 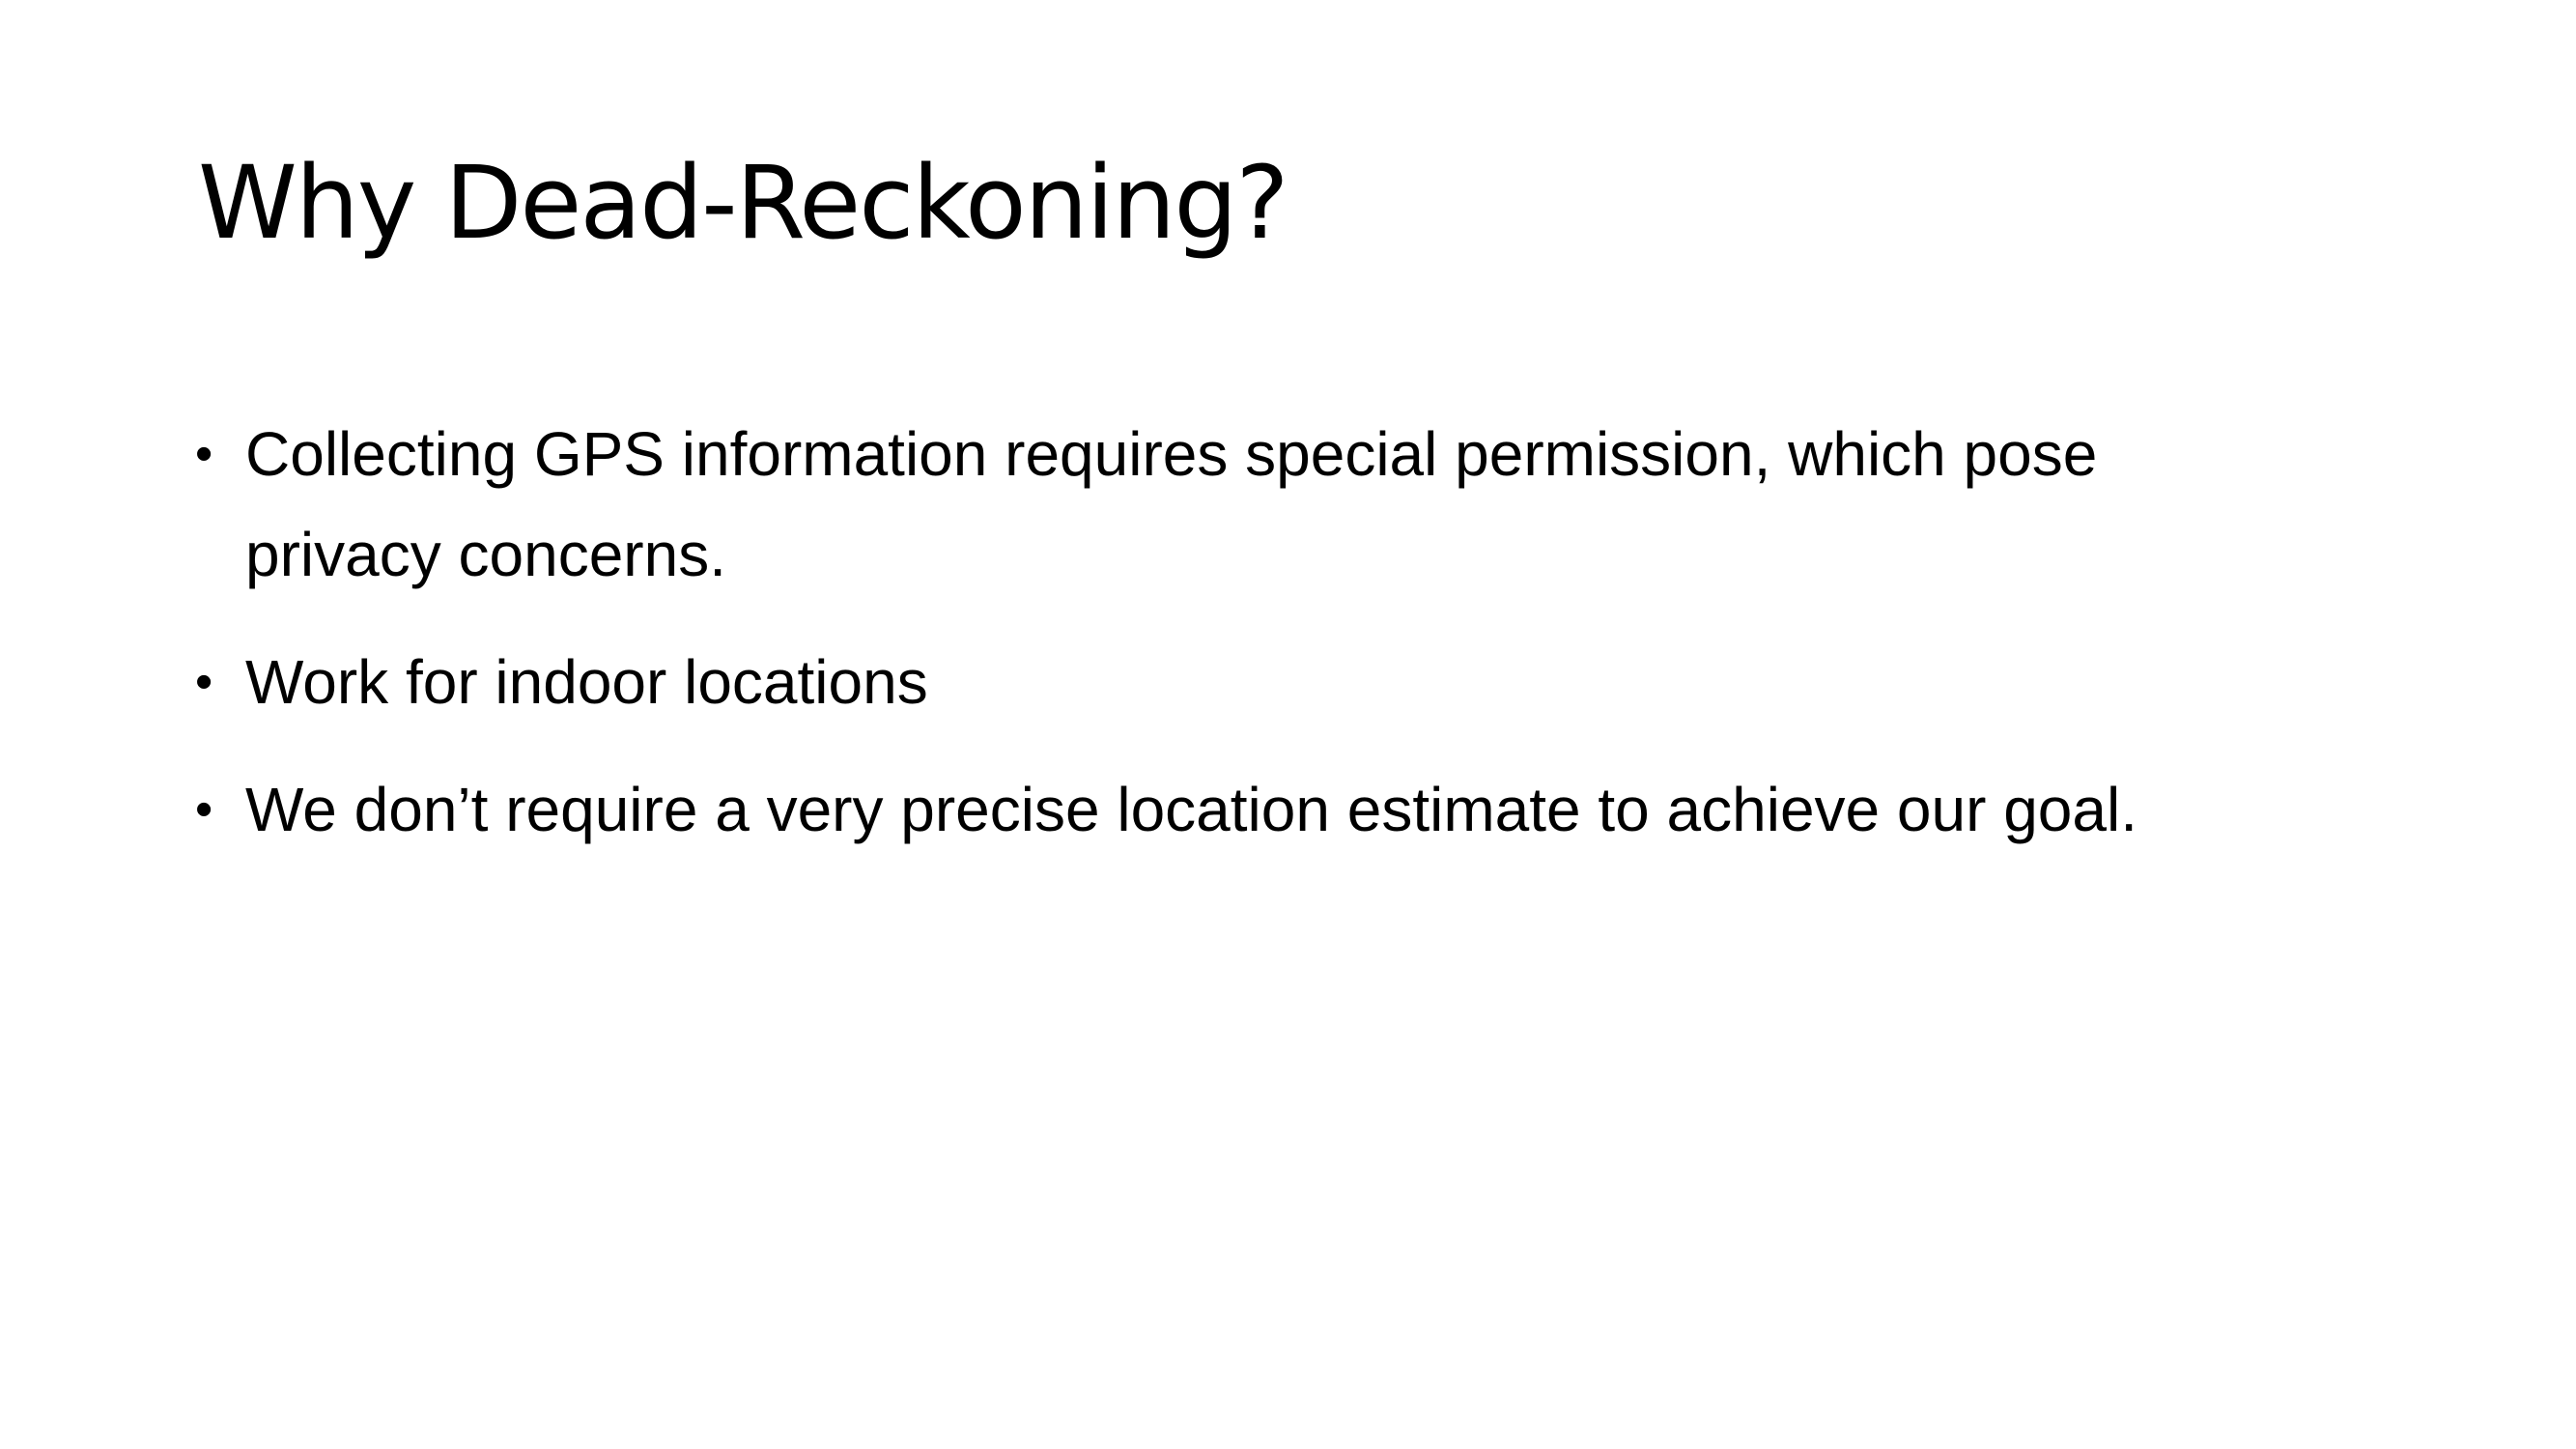 I want to click on bullet-text: Work for indoor locations, so click(x=586, y=682).